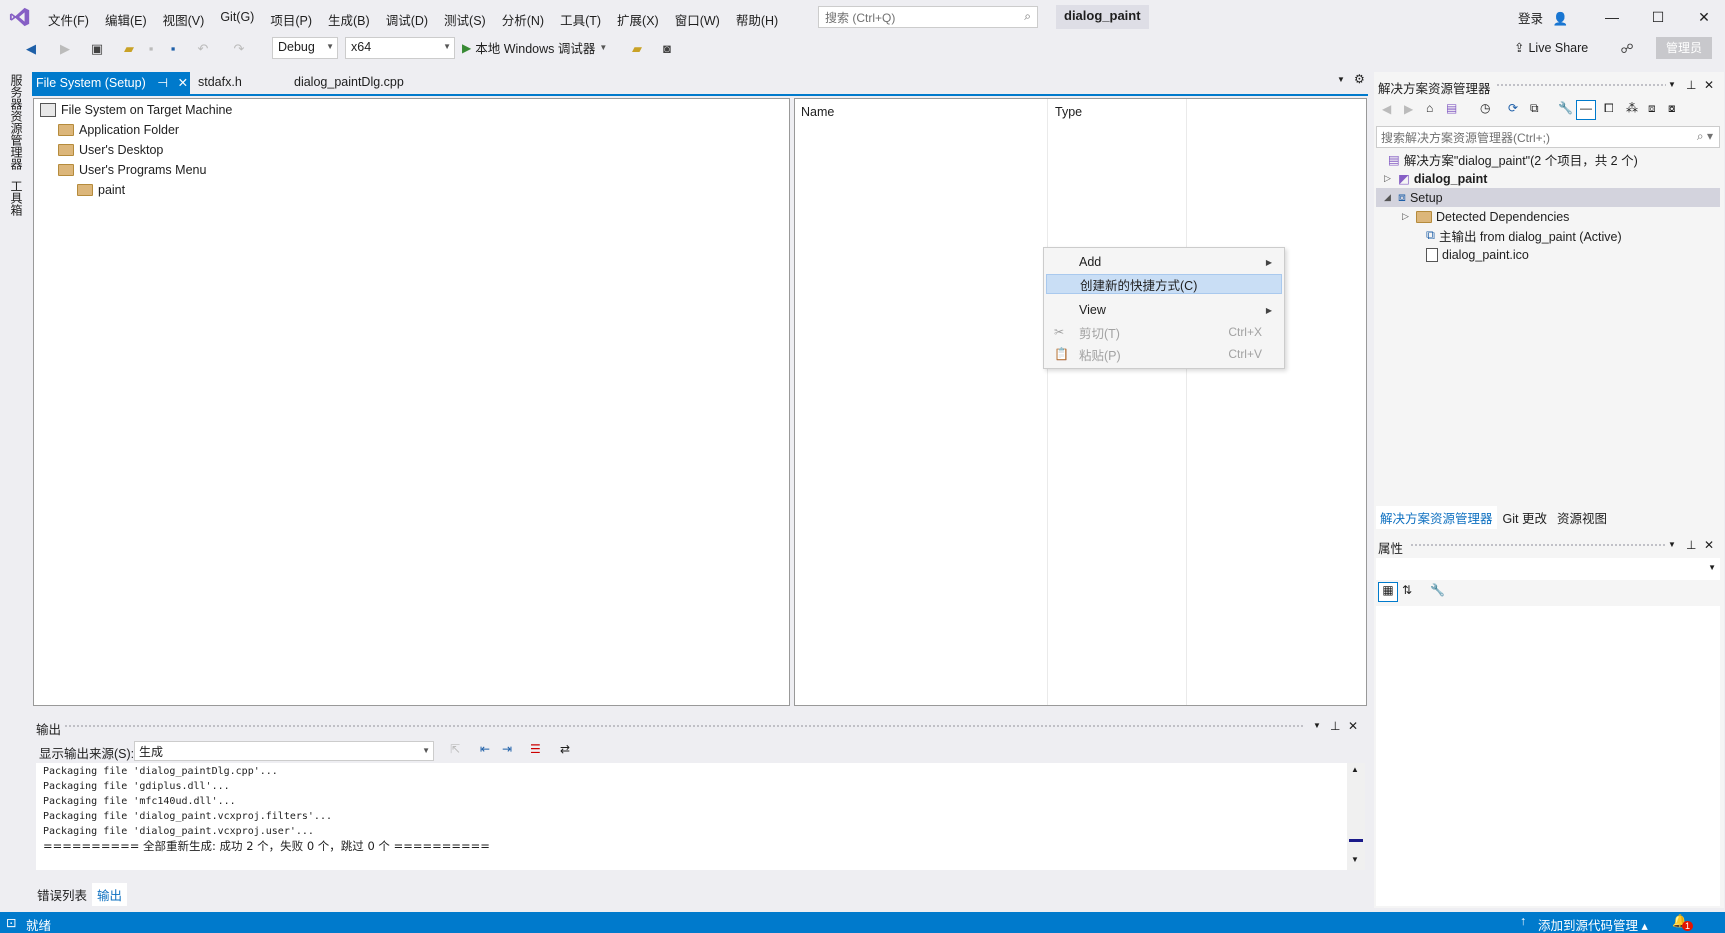 The width and height of the screenshot is (1725, 933). What do you see at coordinates (110, 894) in the screenshot?
I see `tab-output: 输出` at bounding box center [110, 894].